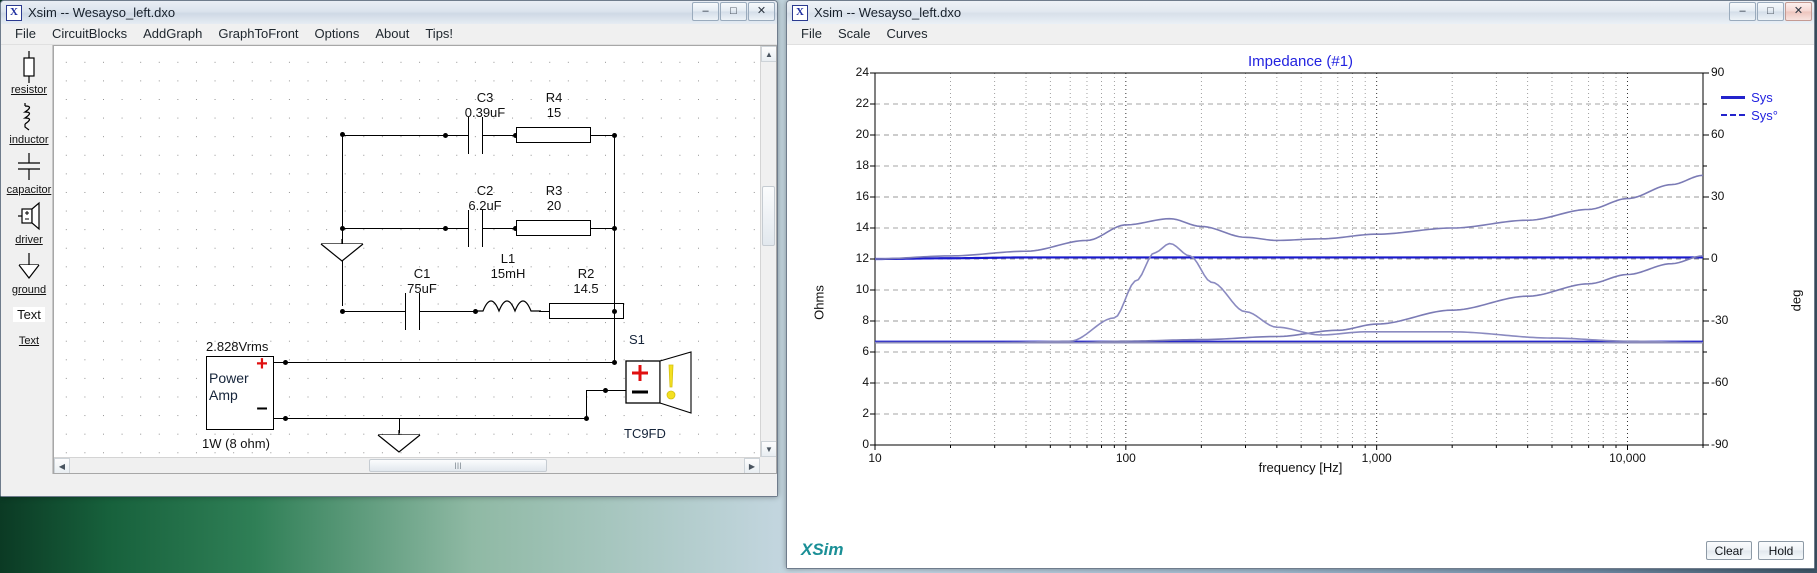 The image size is (1817, 573). I want to click on node-driver-minus, so click(605, 390).